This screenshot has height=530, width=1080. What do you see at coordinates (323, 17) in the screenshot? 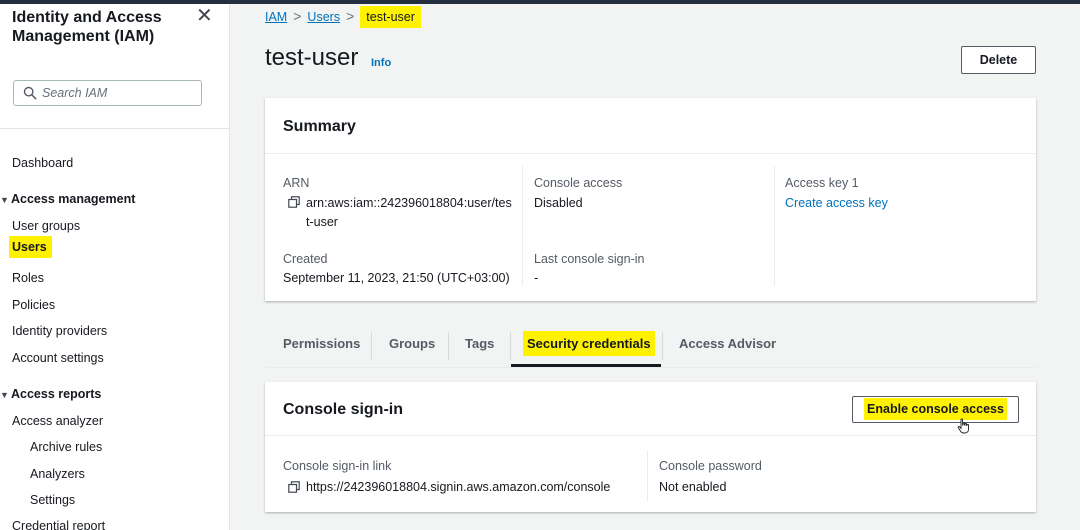
I see `breadcrumb-users: Users` at bounding box center [323, 17].